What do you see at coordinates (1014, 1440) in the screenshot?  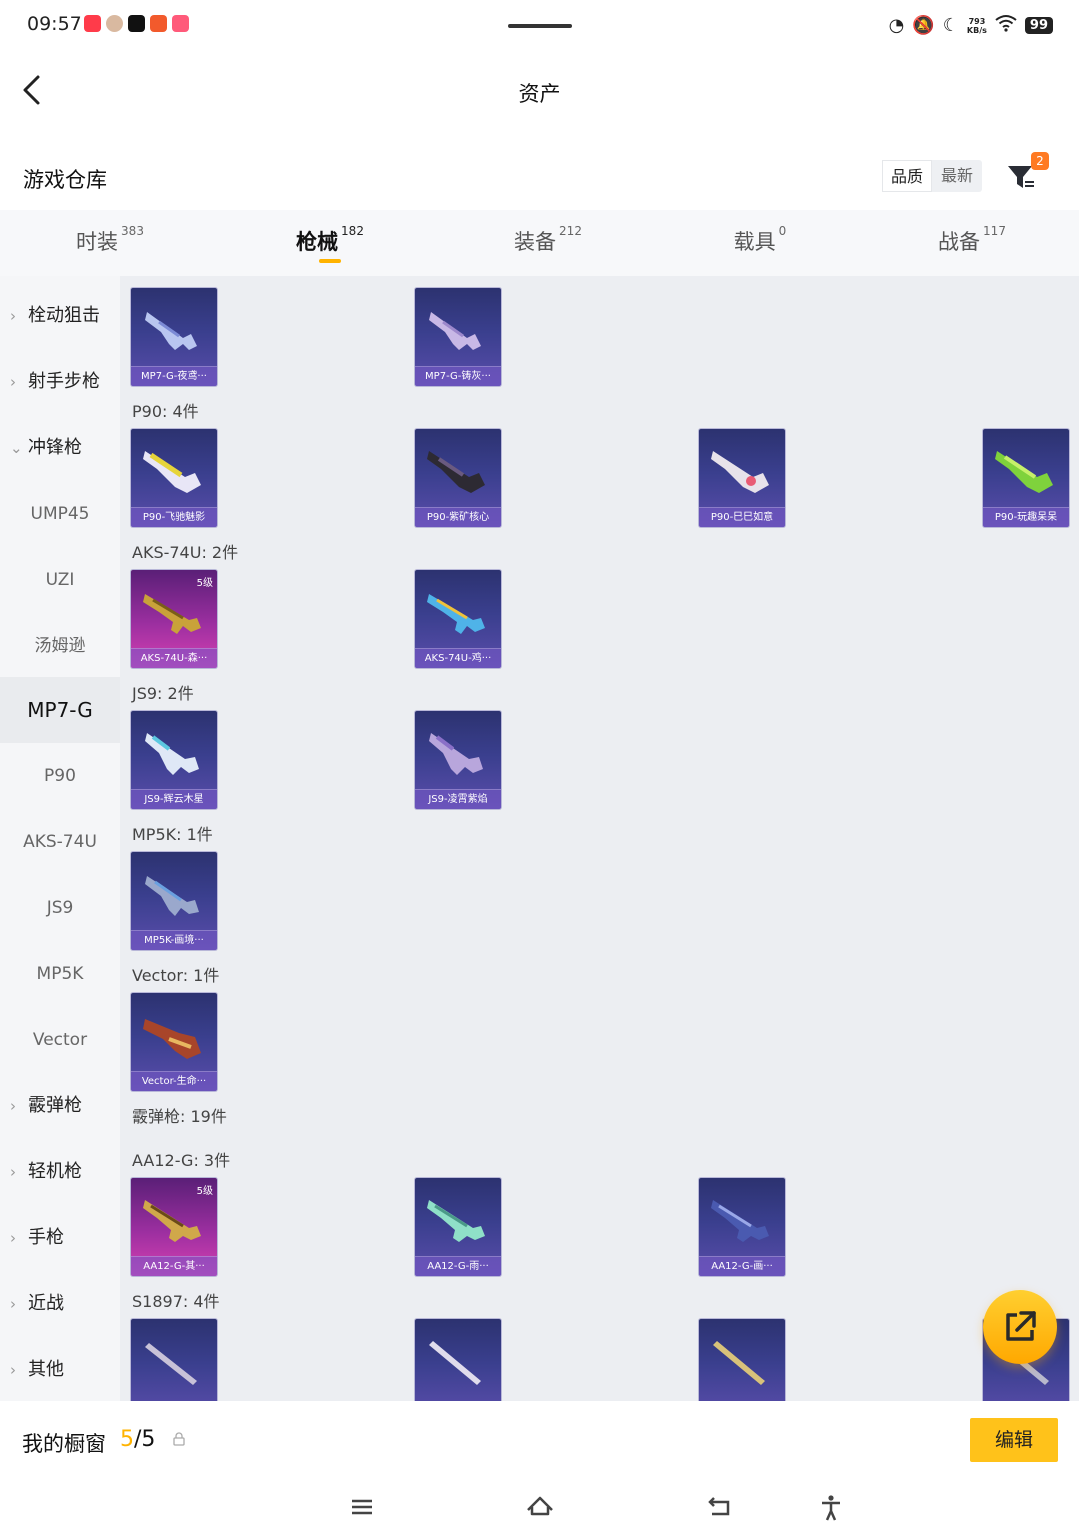 I see `edit-button: 编辑` at bounding box center [1014, 1440].